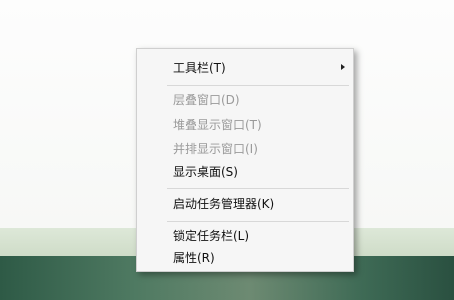  I want to click on menu-item-cascade-windows: 层叠窗口(D), so click(206, 100).